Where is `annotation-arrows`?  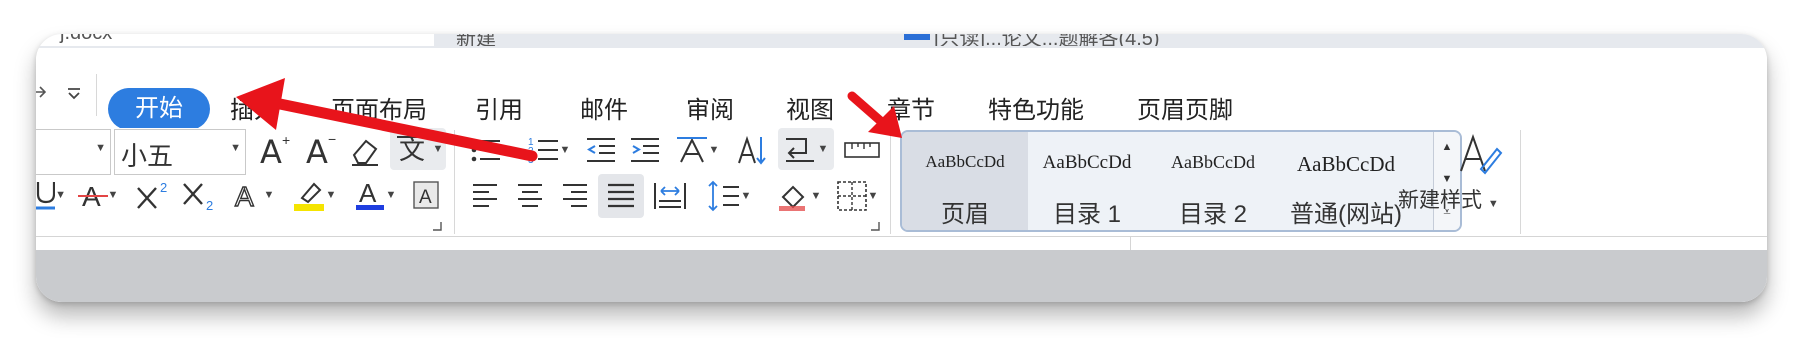 annotation-arrows is located at coordinates (569, 120).